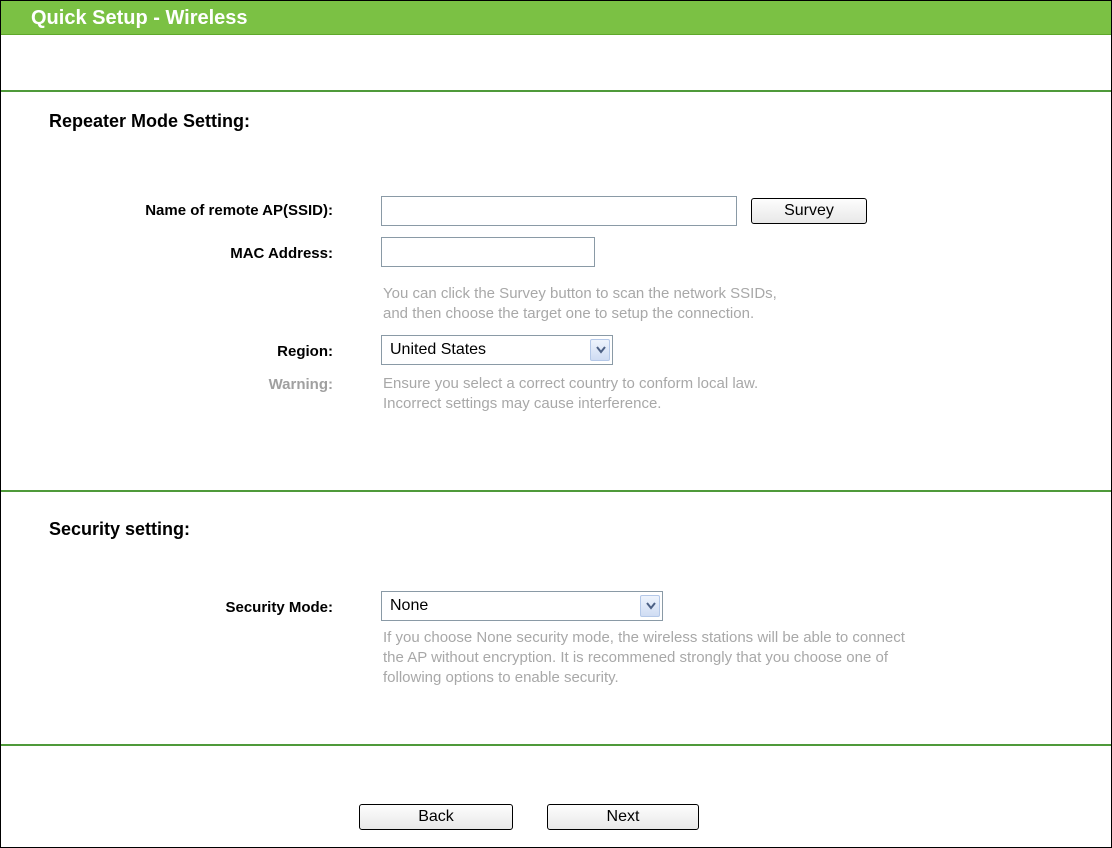  What do you see at coordinates (522, 606) in the screenshot?
I see `security-mode-select: None` at bounding box center [522, 606].